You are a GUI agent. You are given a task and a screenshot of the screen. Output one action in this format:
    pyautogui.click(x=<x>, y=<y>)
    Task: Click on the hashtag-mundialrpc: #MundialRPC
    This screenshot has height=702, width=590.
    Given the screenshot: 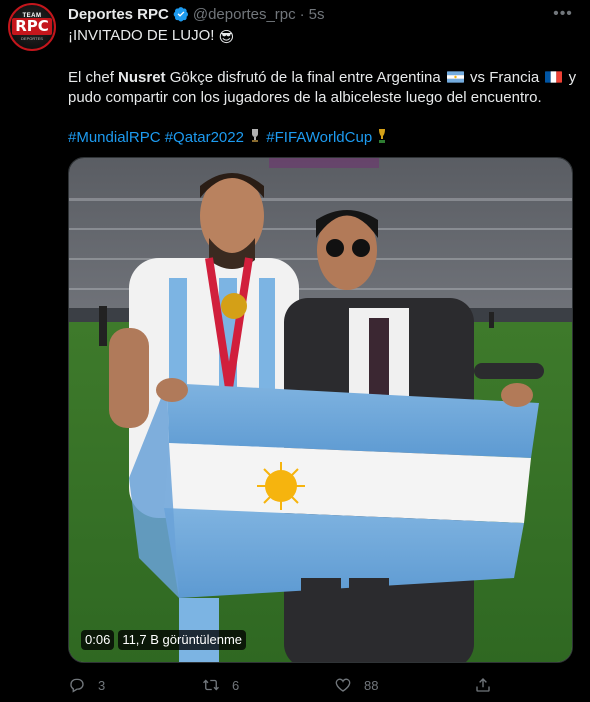 What is the action you would take?
    pyautogui.click(x=114, y=137)
    